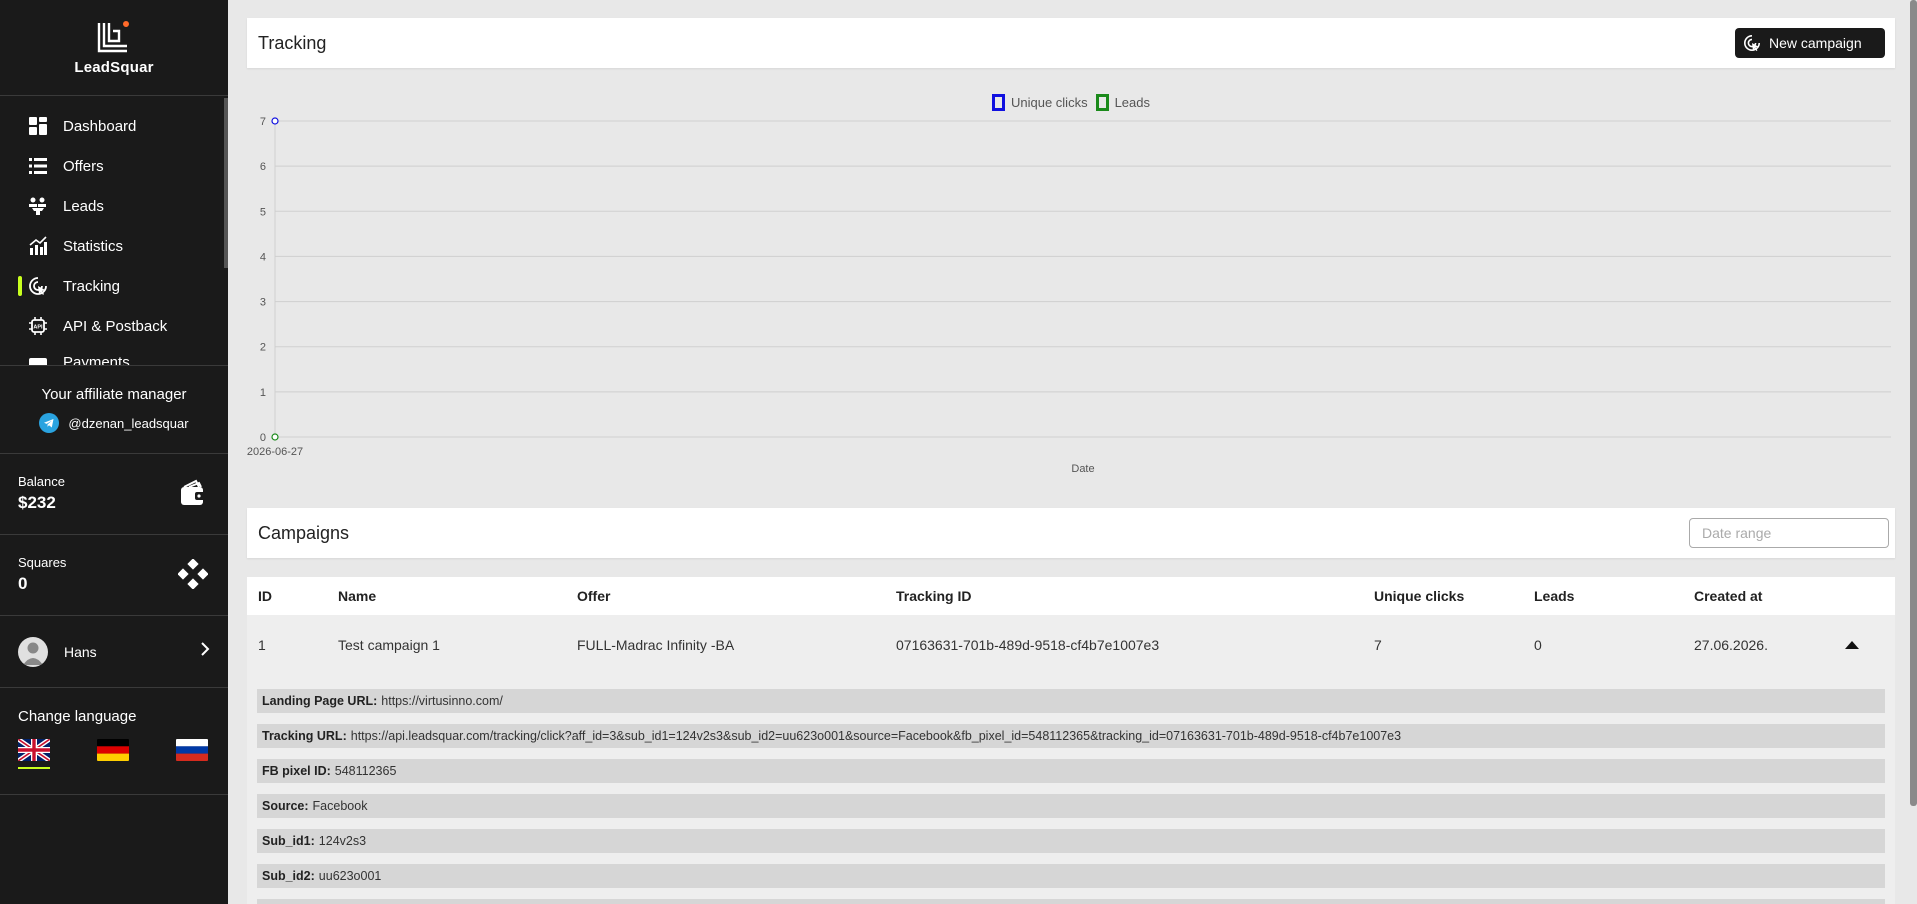 Image resolution: width=1917 pixels, height=904 pixels. I want to click on sidebar-item-label: Tracking, so click(91, 286).